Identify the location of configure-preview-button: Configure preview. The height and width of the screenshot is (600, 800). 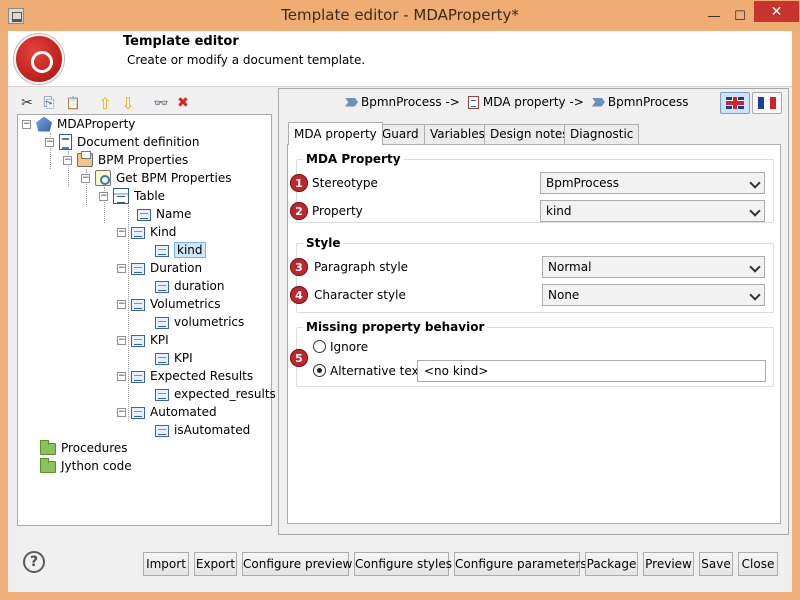
(297, 564).